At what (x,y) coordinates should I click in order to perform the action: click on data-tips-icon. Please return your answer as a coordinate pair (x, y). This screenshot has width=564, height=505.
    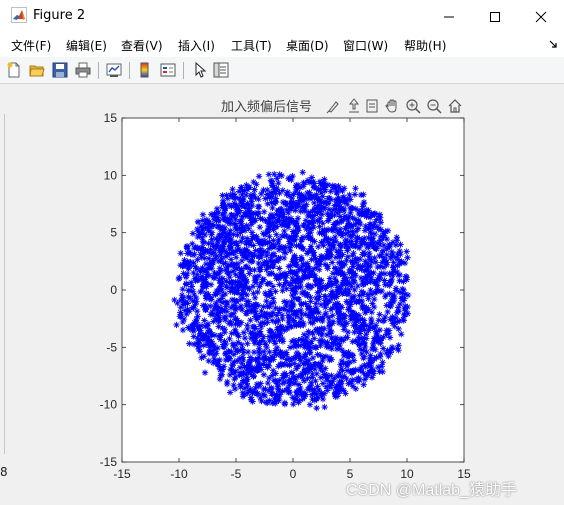
    Looking at the image, I should click on (354, 106).